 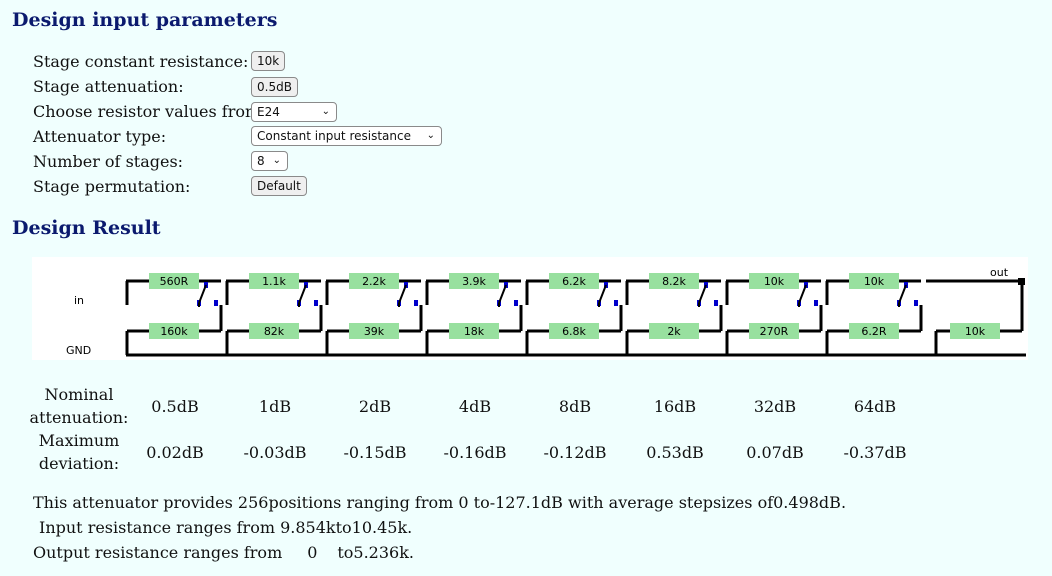 What do you see at coordinates (875, 452) in the screenshot?
I see `deviation-value: -0.37dB` at bounding box center [875, 452].